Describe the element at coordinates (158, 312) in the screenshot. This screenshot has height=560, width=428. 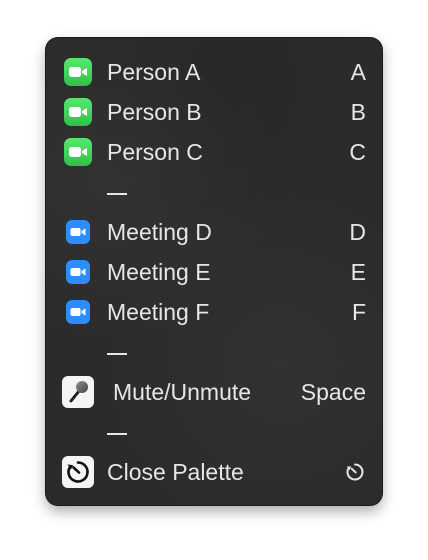
I see `palette-item-label: Meeting F` at that location.